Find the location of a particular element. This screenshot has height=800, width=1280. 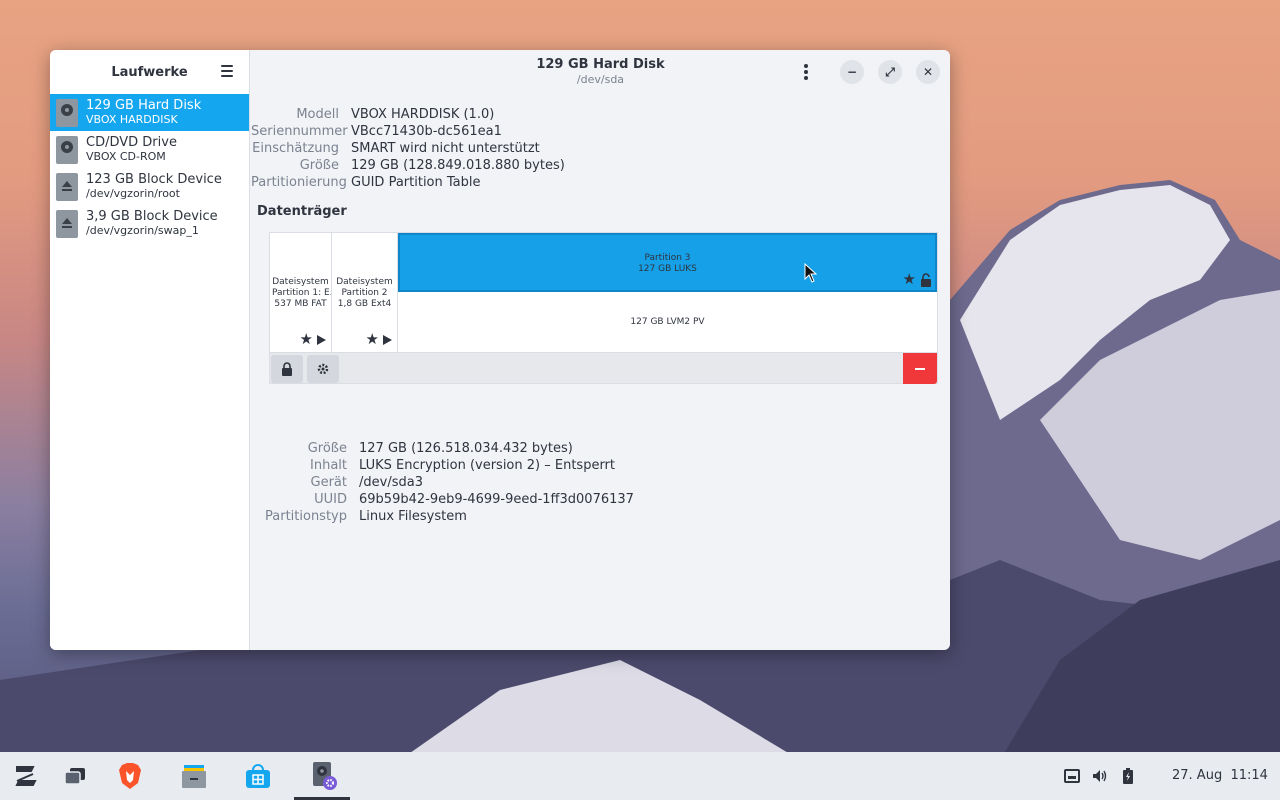

partition-3-block: Partition 3 127 GB LUKS ★ is located at coordinates (667, 262).